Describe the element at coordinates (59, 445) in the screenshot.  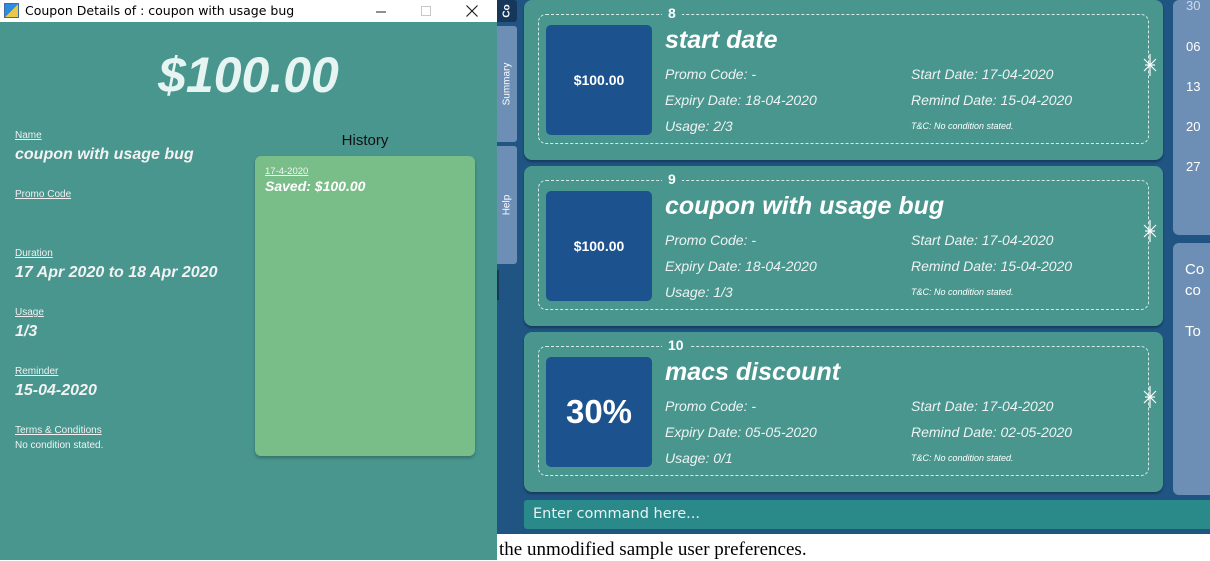
I see `terms-value: No condition stated.` at that location.